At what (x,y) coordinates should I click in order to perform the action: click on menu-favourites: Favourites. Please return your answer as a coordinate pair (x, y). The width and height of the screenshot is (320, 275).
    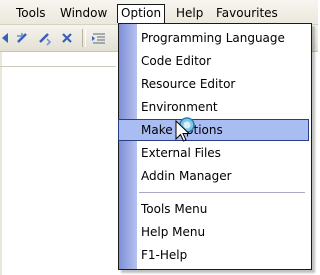
    Looking at the image, I should click on (247, 13).